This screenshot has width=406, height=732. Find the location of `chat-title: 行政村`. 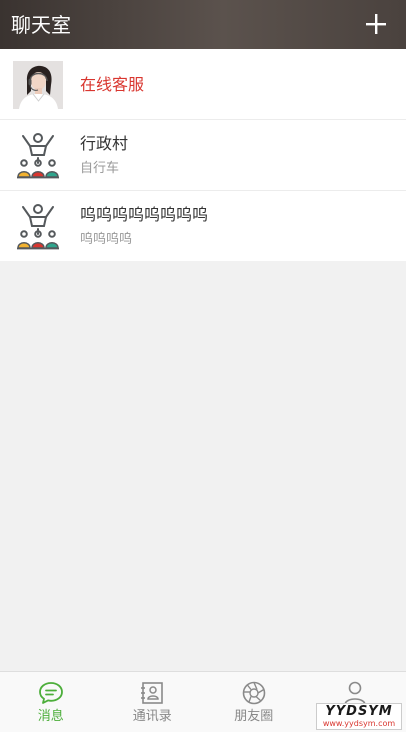

chat-title: 行政村 is located at coordinates (104, 143).